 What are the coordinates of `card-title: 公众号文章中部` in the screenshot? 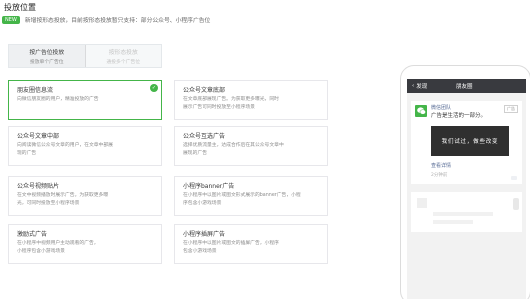 It's located at (38, 136).